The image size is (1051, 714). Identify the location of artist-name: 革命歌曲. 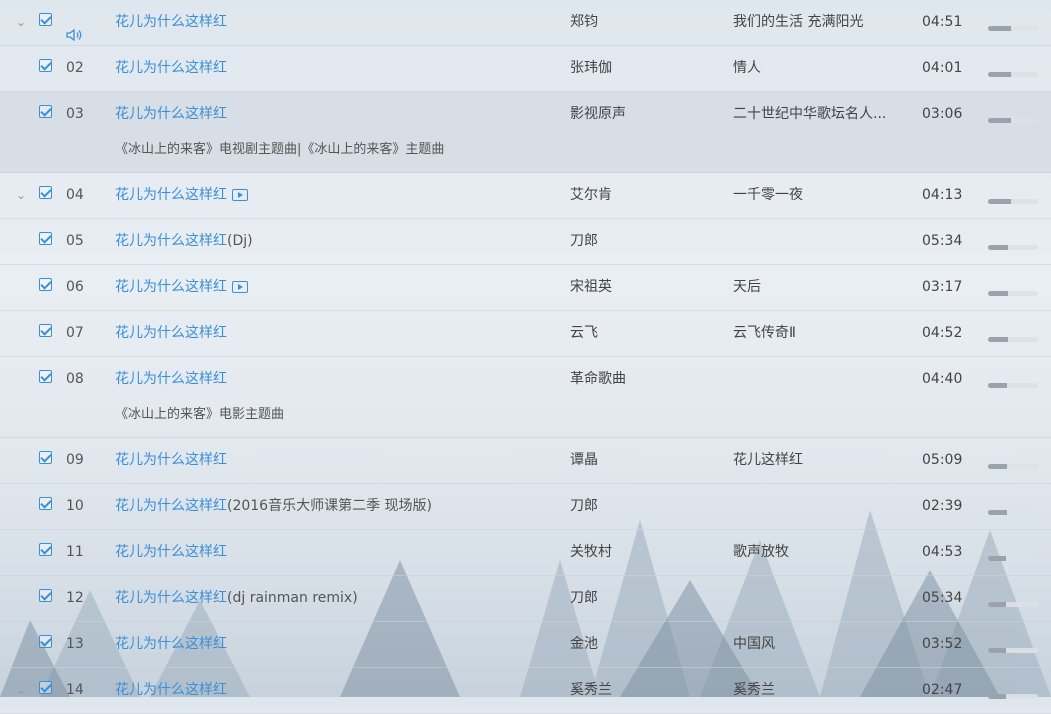
(598, 379).